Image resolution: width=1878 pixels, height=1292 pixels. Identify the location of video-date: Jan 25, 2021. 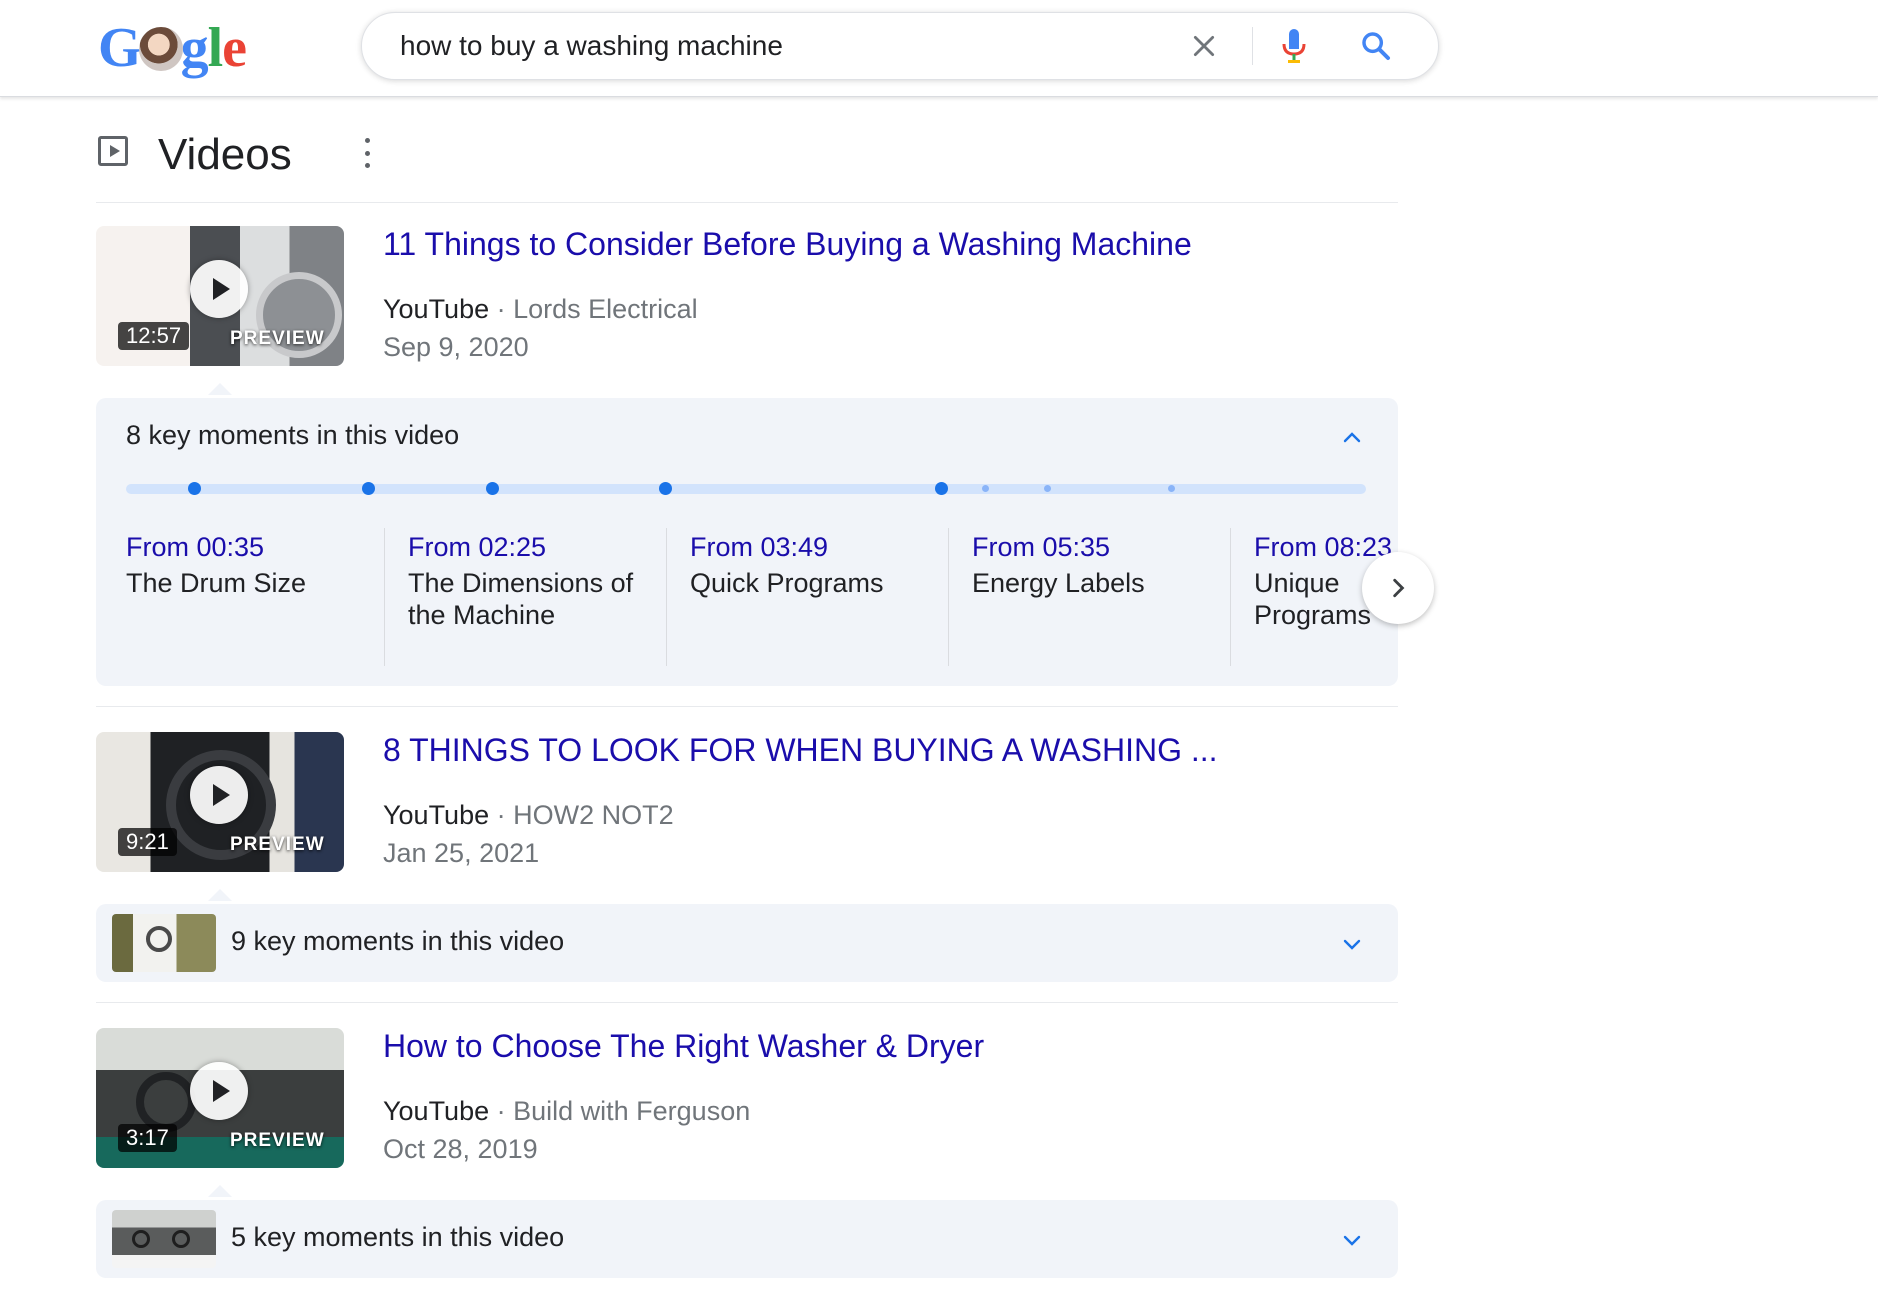
(461, 853).